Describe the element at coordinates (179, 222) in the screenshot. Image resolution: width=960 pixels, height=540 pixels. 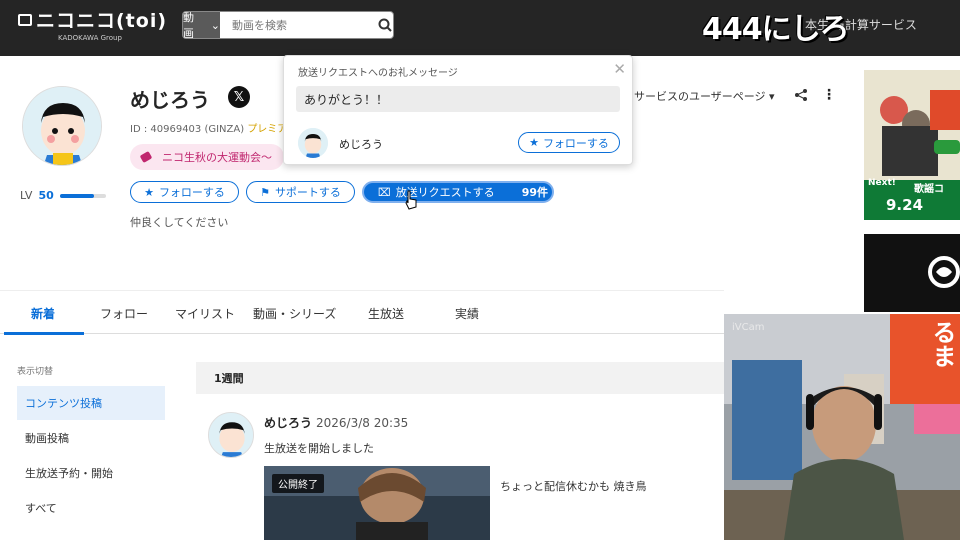
I see `profile-description: 仲良くしてください` at that location.